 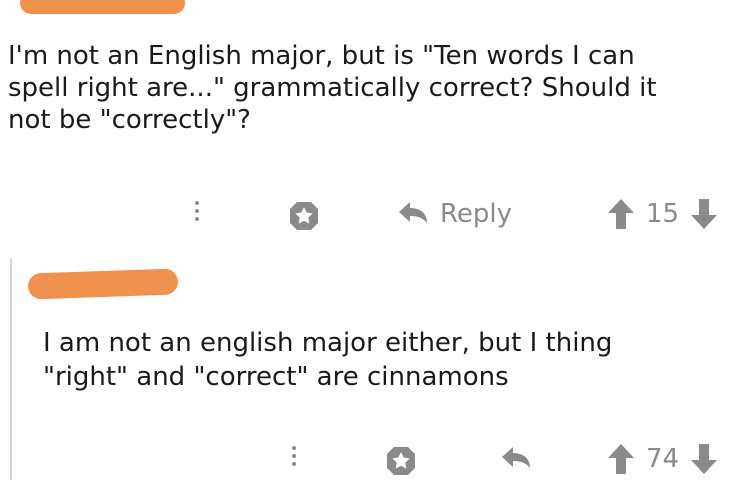 I want to click on reply-button, so click(x=516, y=459).